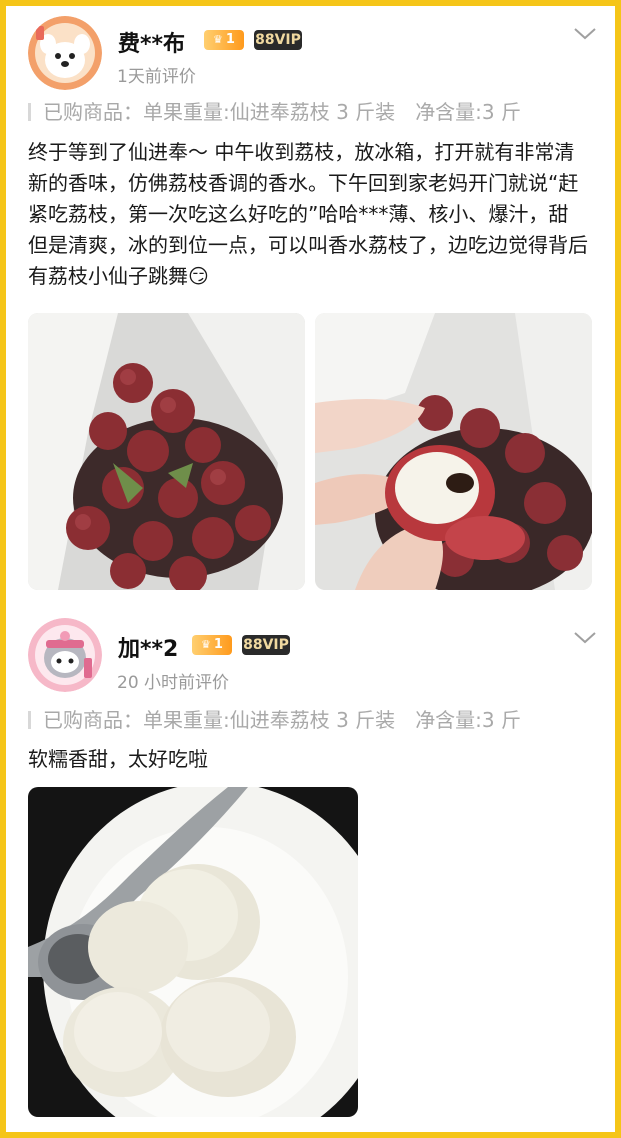 The width and height of the screenshot is (621, 1138). What do you see at coordinates (151, 42) in the screenshot?
I see `username: 费**布` at bounding box center [151, 42].